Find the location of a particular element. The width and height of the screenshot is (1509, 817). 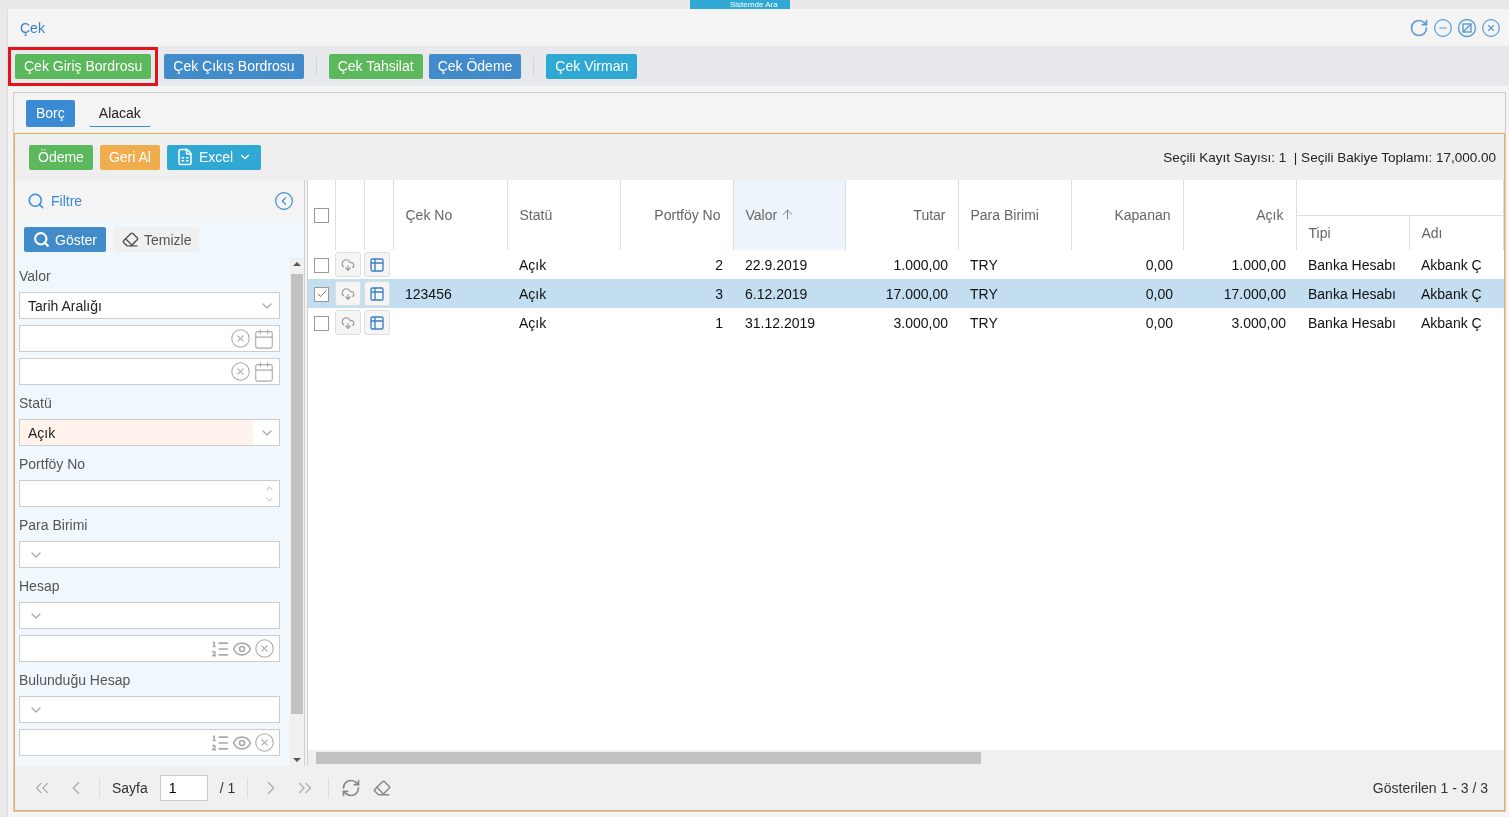

clear-button: Temizle is located at coordinates (157, 239).